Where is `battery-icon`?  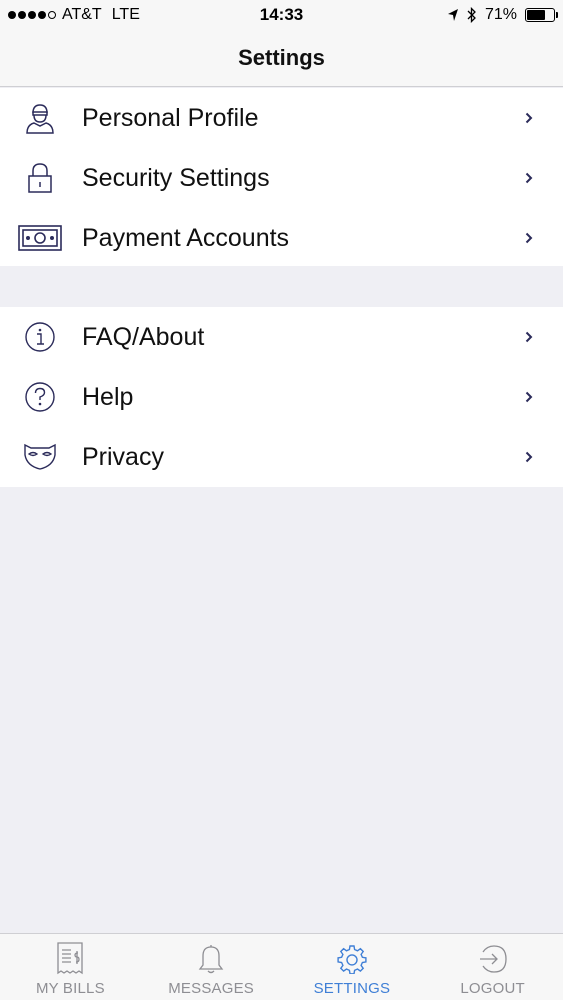
battery-icon is located at coordinates (541, 15).